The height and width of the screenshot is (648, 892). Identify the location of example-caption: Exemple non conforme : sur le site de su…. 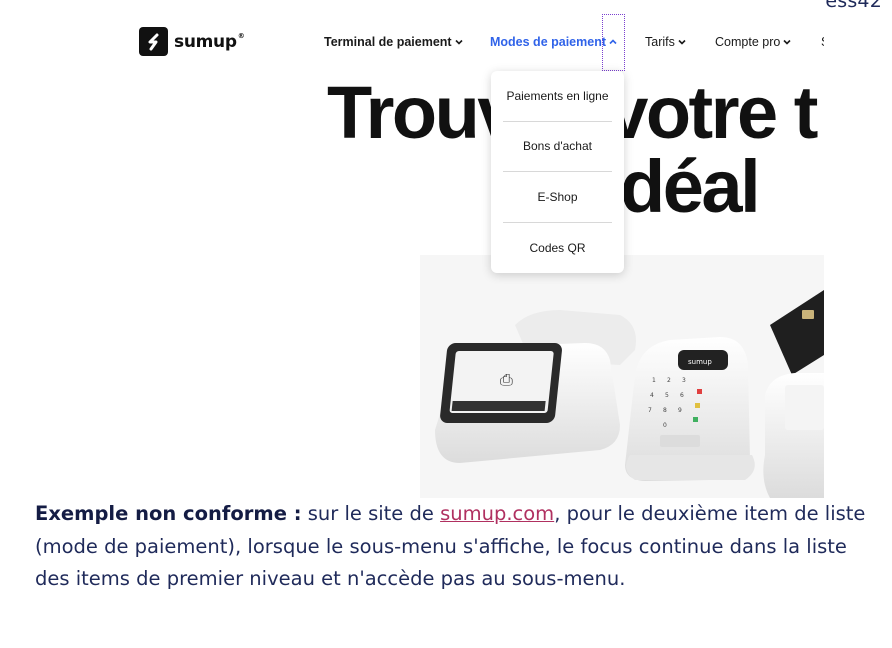
(457, 547).